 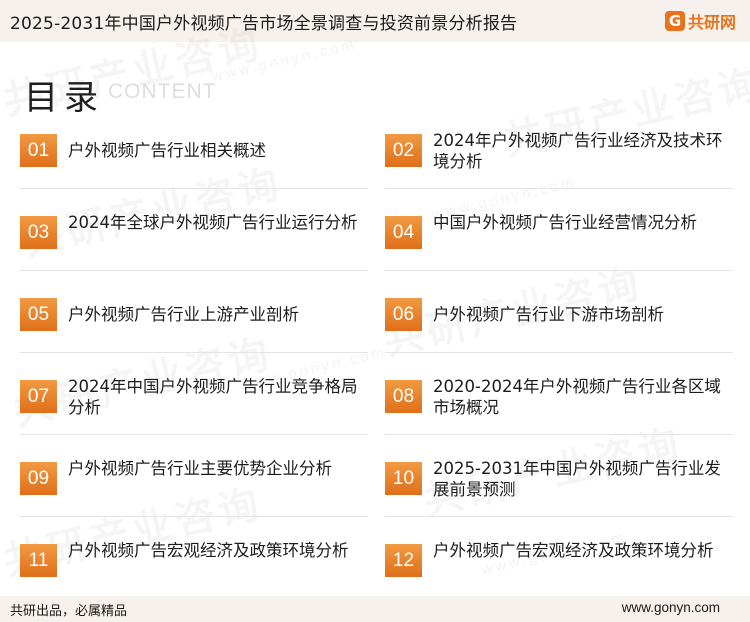 I want to click on toc-item-number: 09, so click(x=38, y=478).